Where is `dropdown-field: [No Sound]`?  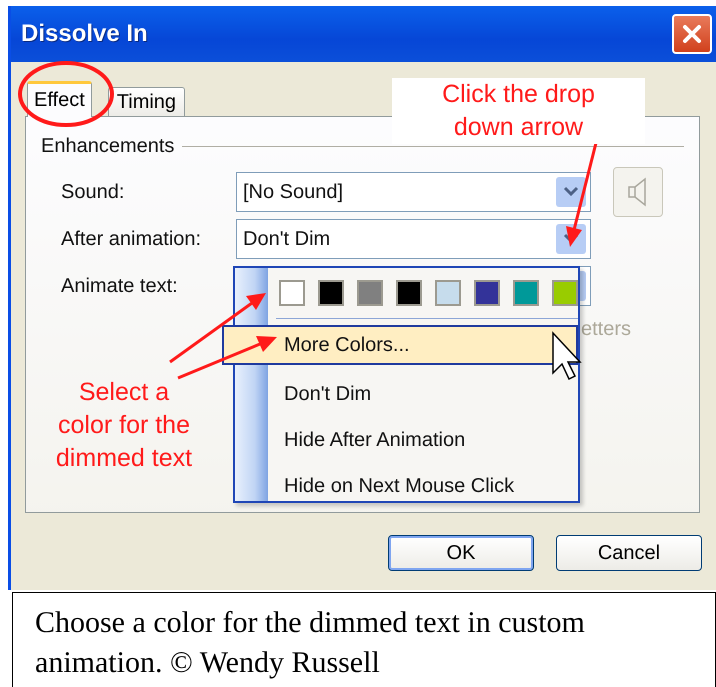
dropdown-field: [No Sound] is located at coordinates (413, 192).